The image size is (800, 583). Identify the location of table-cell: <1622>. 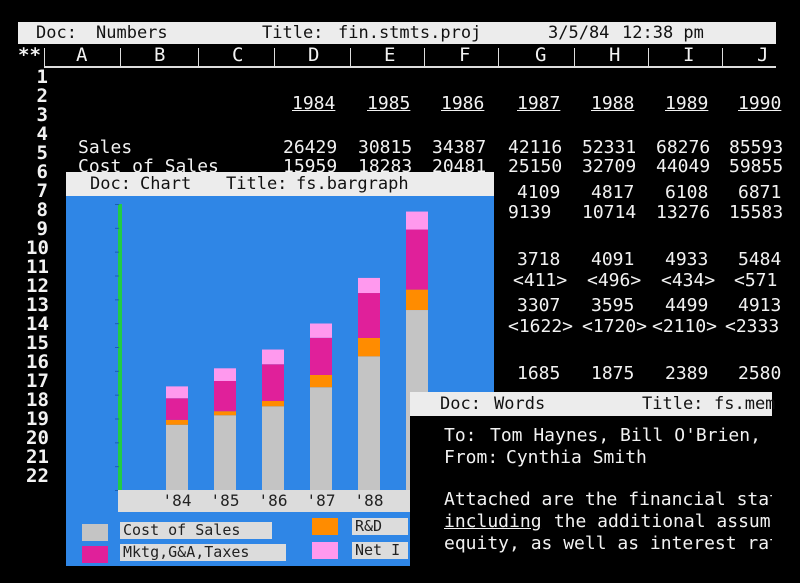
(540, 327).